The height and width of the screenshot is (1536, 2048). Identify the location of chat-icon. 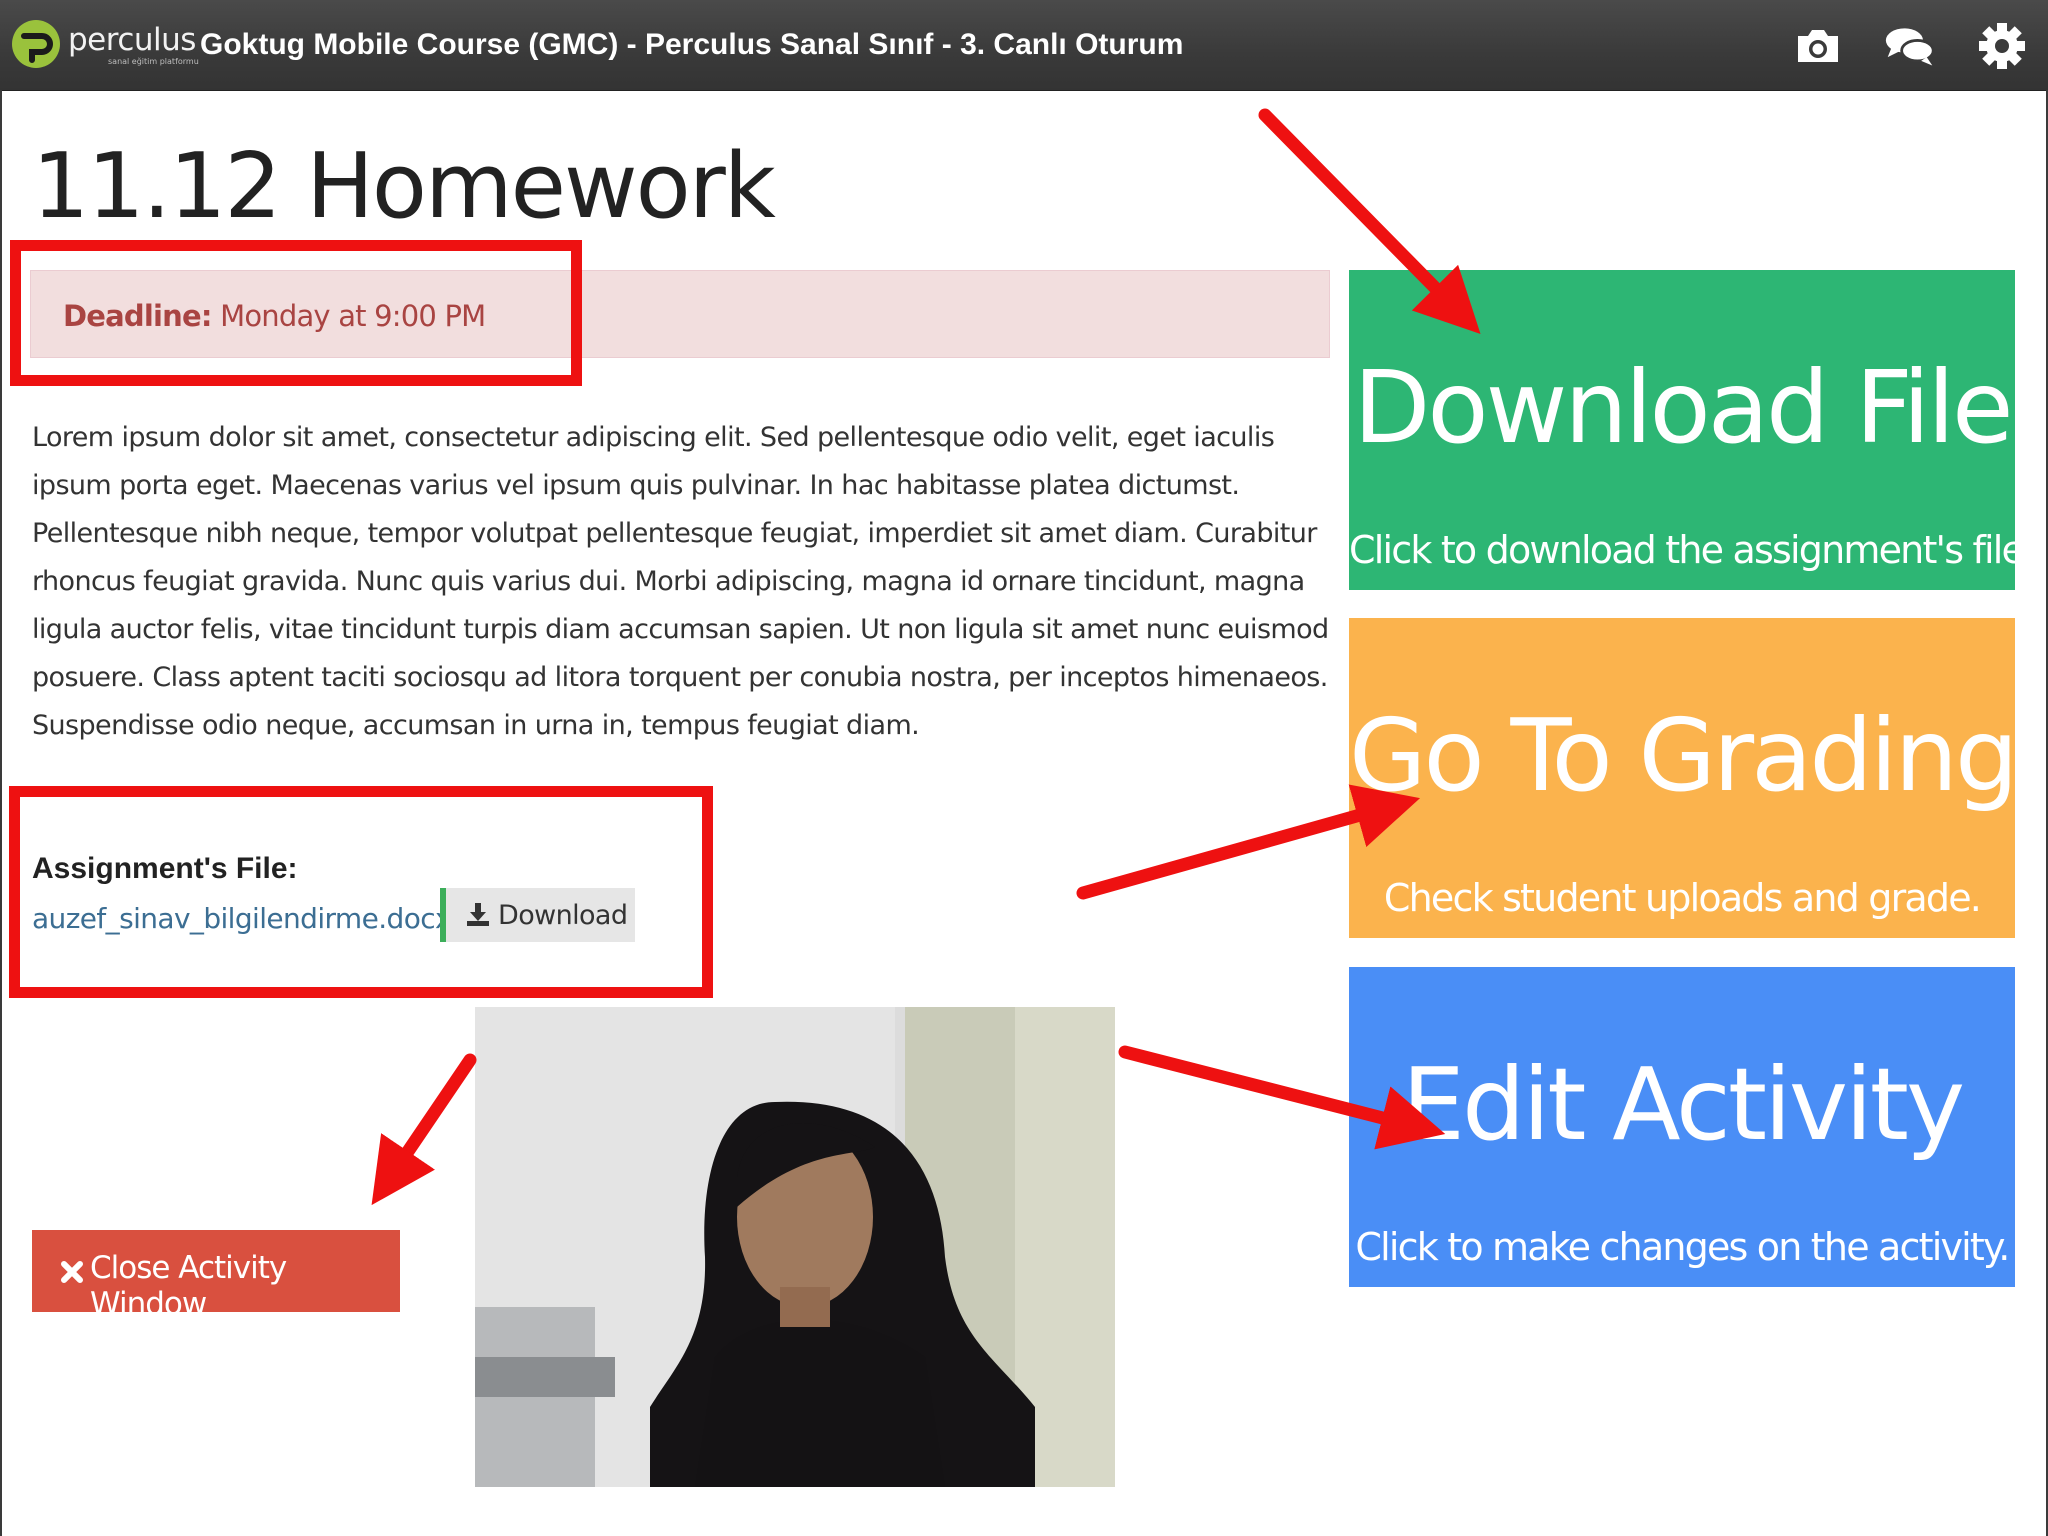
(1910, 46).